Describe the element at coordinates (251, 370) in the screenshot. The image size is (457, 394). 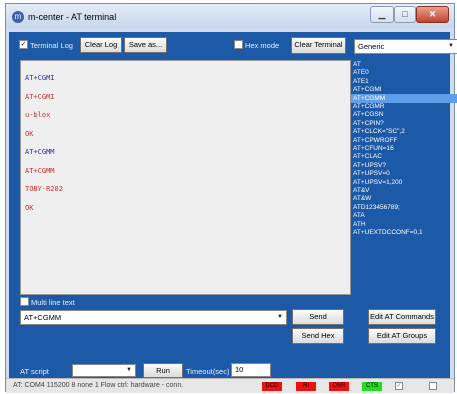
I see `timeout-field: 10` at that location.